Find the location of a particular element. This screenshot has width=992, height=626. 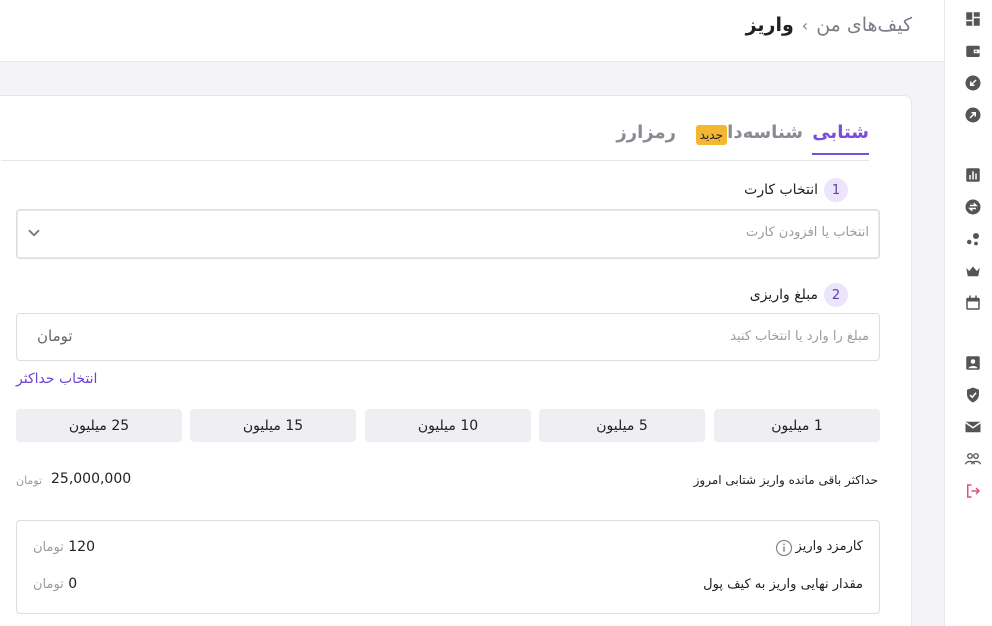

withdraw-icon is located at coordinates (973, 115).